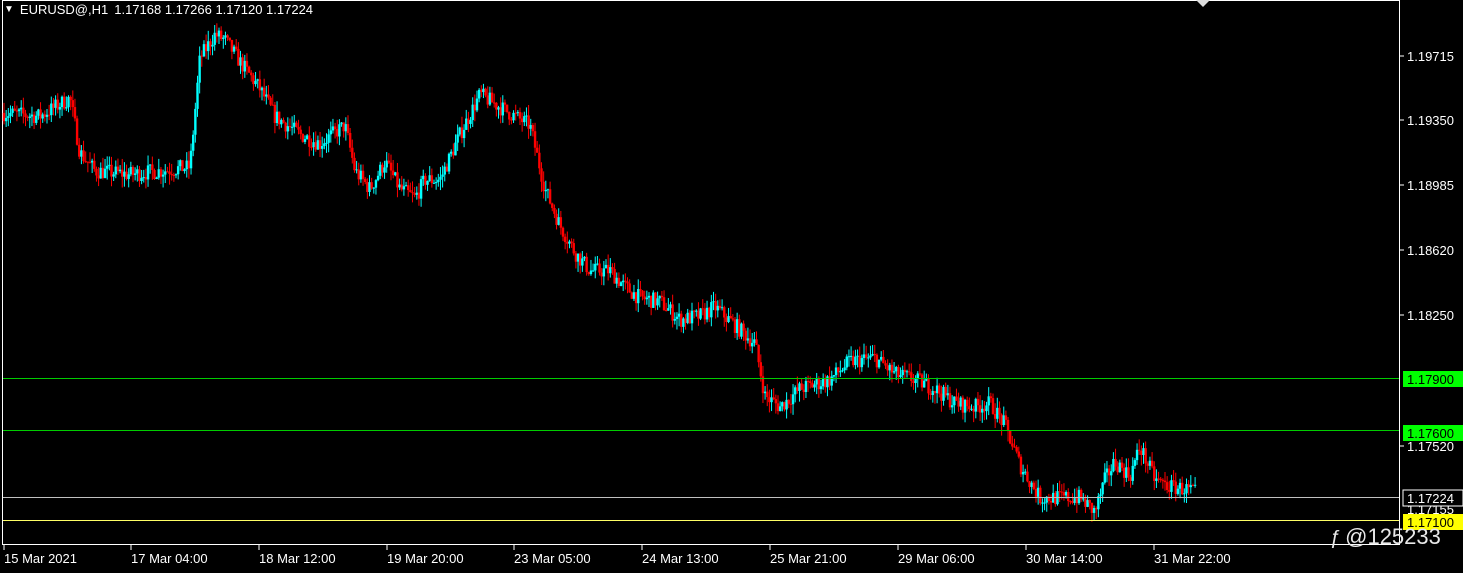 The image size is (1463, 573). Describe the element at coordinates (1430, 250) in the screenshot. I see `price-tick: 1.18620` at that location.